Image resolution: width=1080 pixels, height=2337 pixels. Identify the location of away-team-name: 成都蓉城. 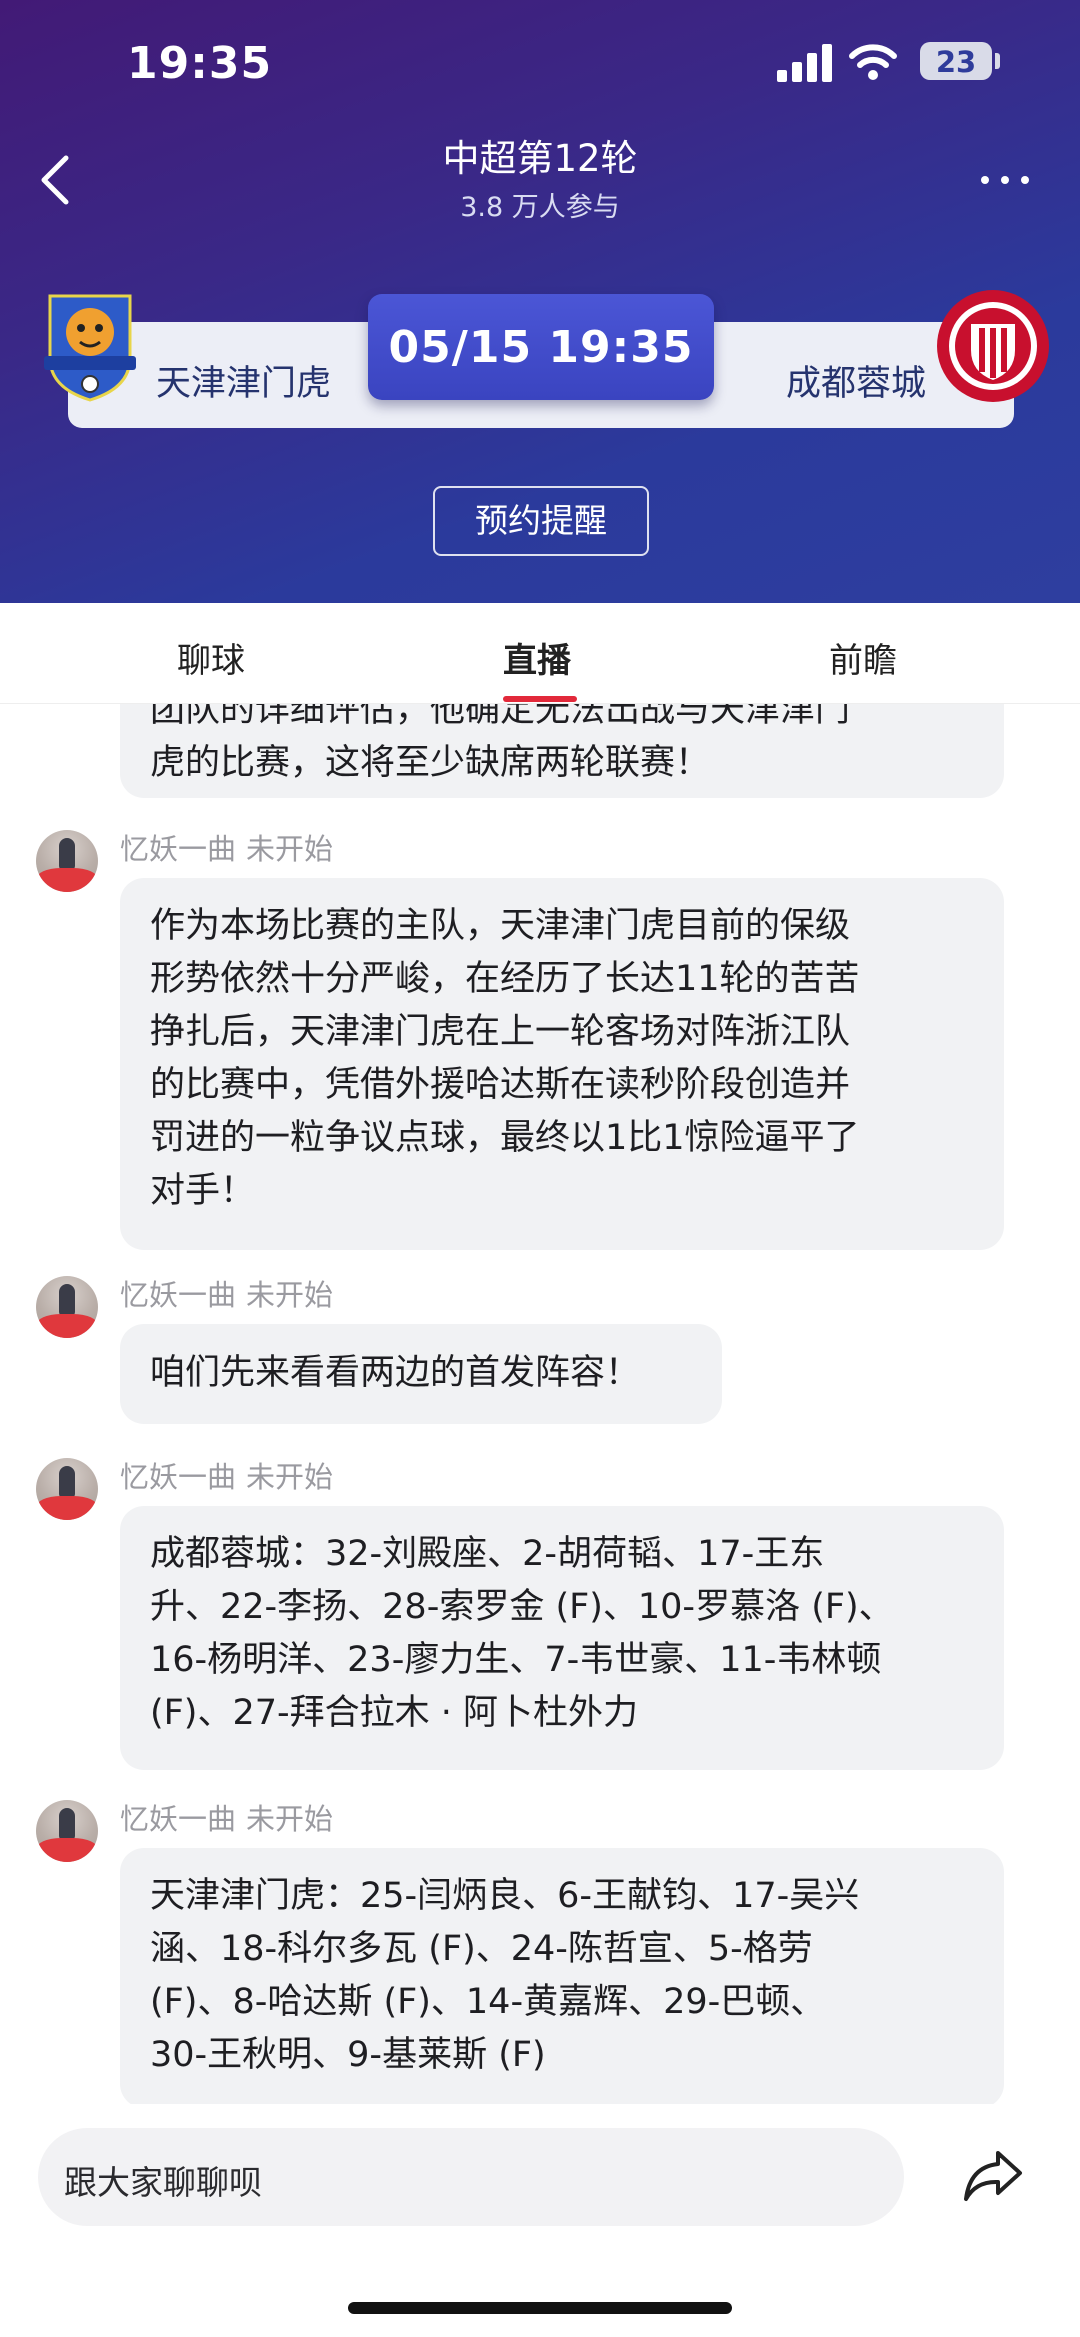
(856, 384).